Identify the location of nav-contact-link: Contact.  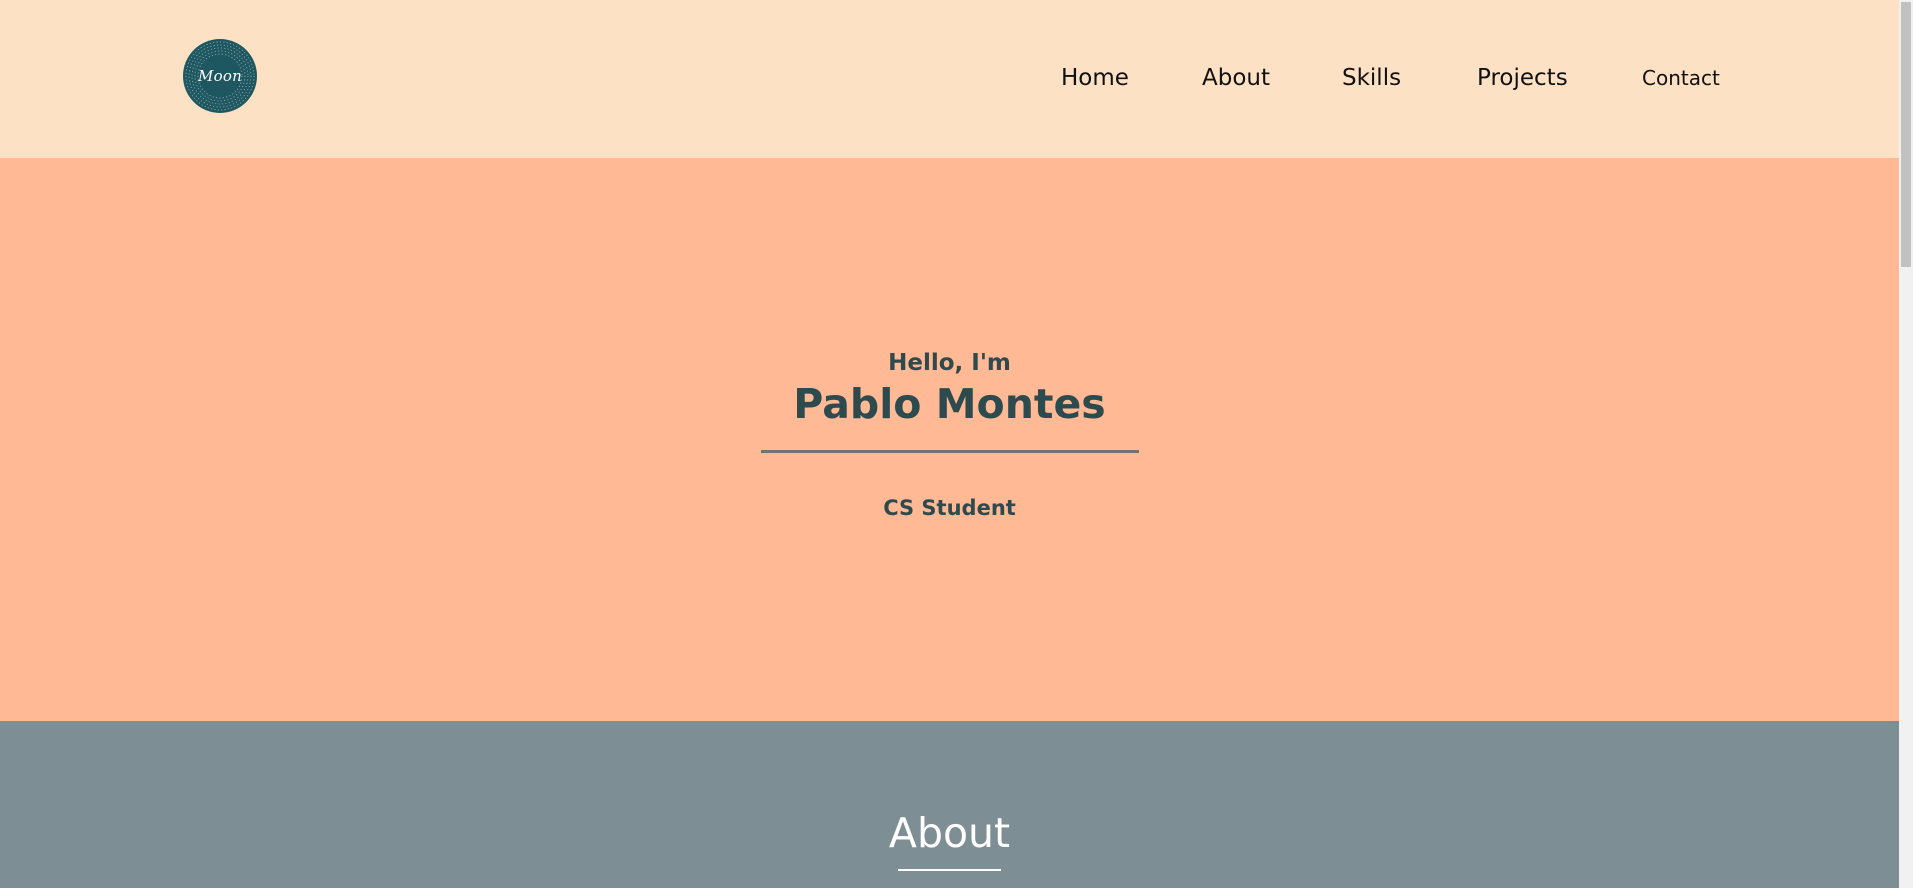
(1681, 78).